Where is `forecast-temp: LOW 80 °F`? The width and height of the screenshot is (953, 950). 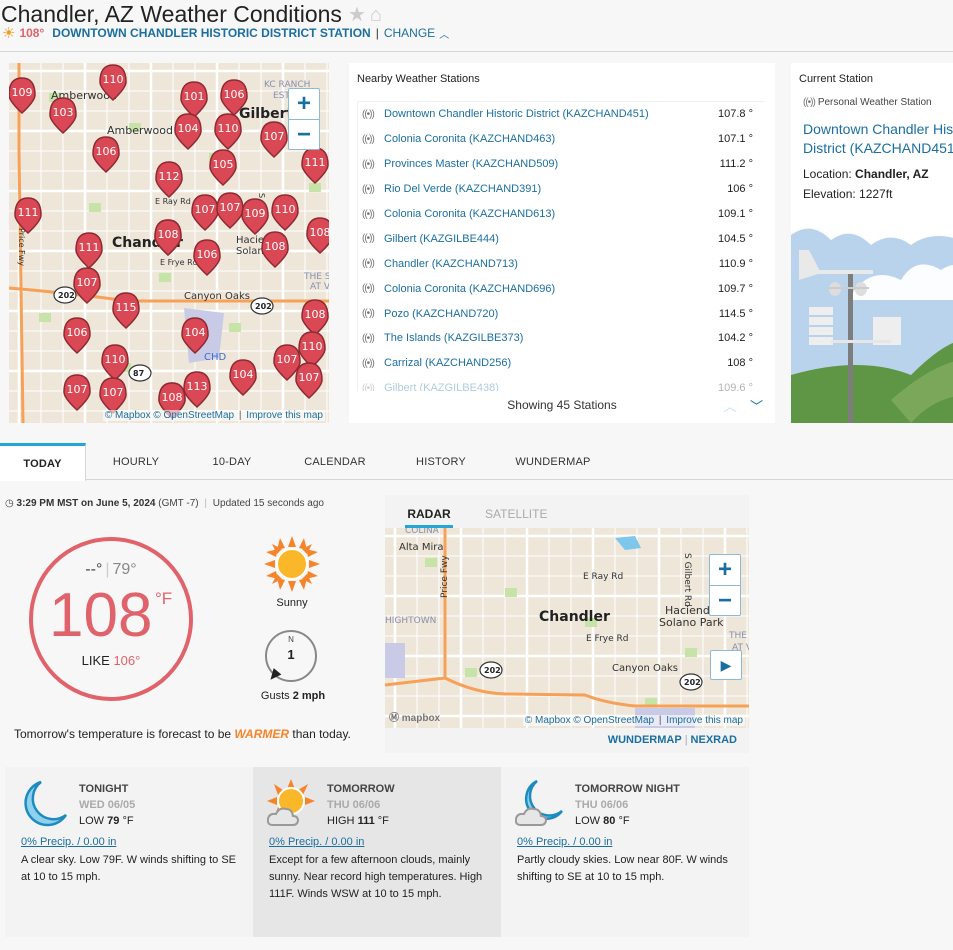 forecast-temp: LOW 80 °F is located at coordinates (602, 821).